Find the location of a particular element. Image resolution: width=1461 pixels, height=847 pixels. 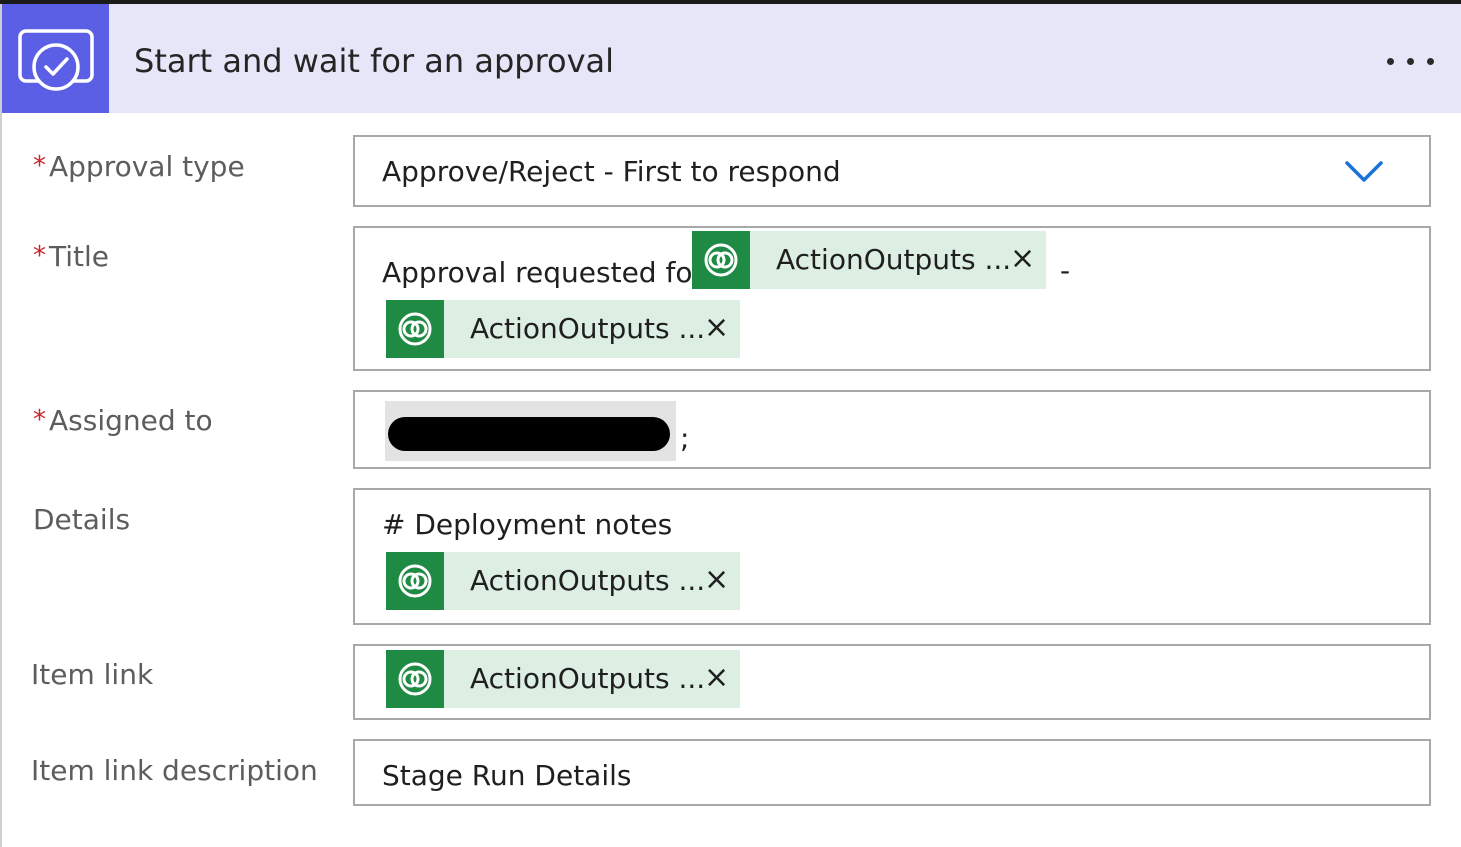

assigned-to-input: ; is located at coordinates (892, 429).